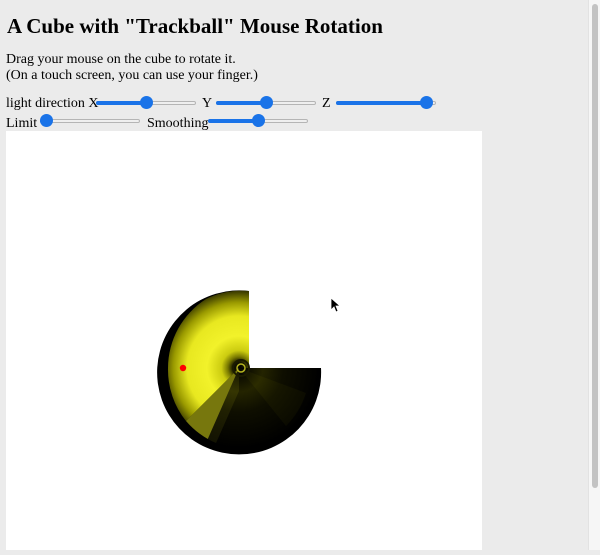  Describe the element at coordinates (183, 368) in the screenshot. I see `red-marker` at that location.